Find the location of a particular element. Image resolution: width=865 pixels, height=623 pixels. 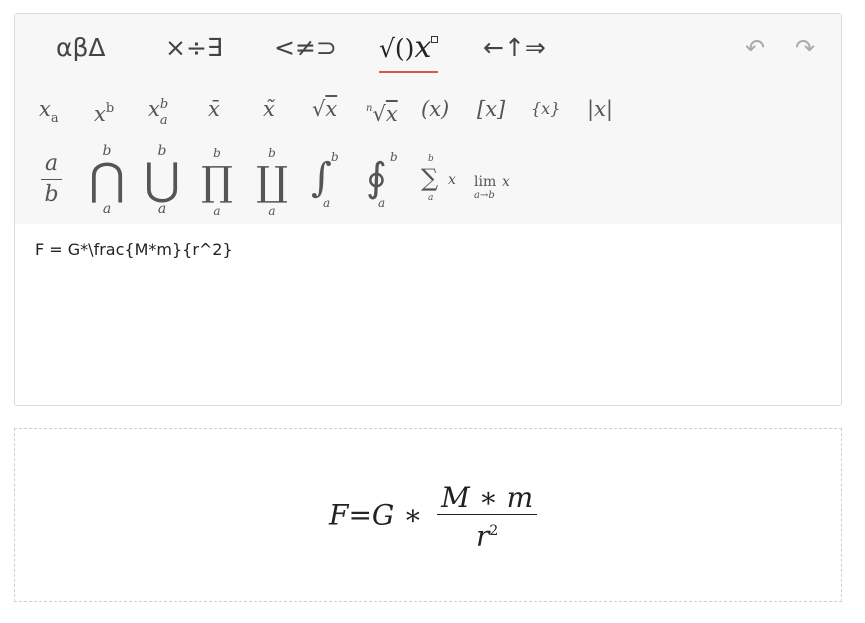

formula-times: ∗ is located at coordinates (413, 515).